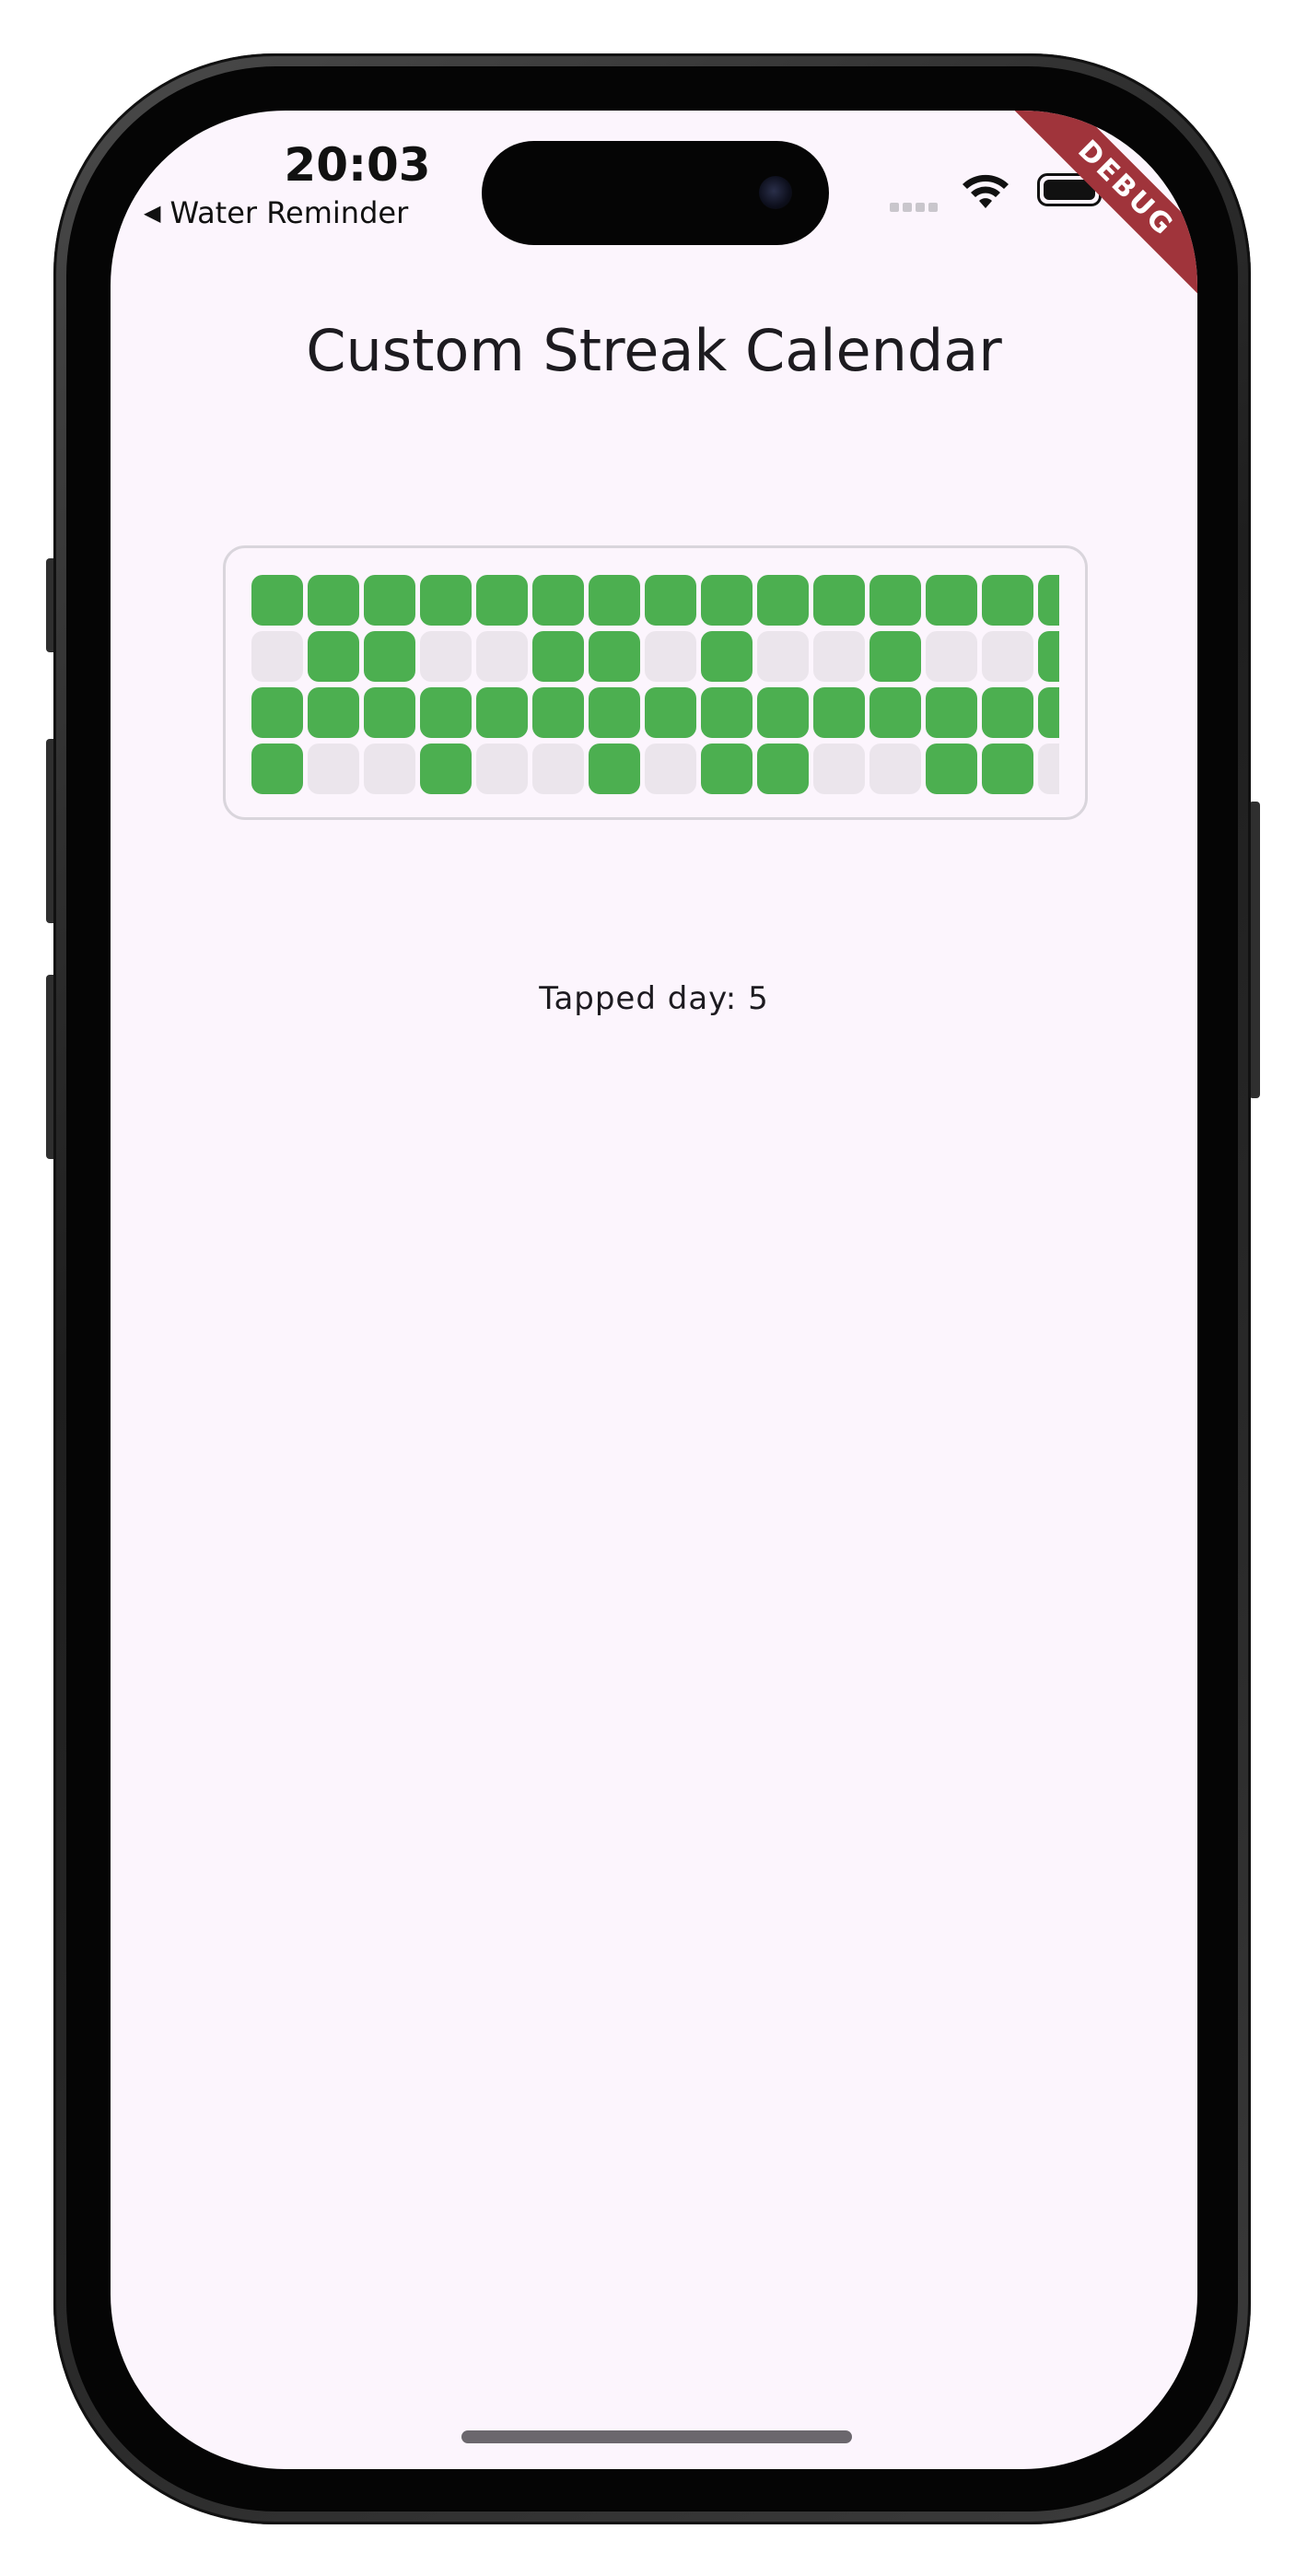 Image resolution: width=1307 pixels, height=2576 pixels. What do you see at coordinates (986, 191) in the screenshot?
I see `wifi-icon` at bounding box center [986, 191].